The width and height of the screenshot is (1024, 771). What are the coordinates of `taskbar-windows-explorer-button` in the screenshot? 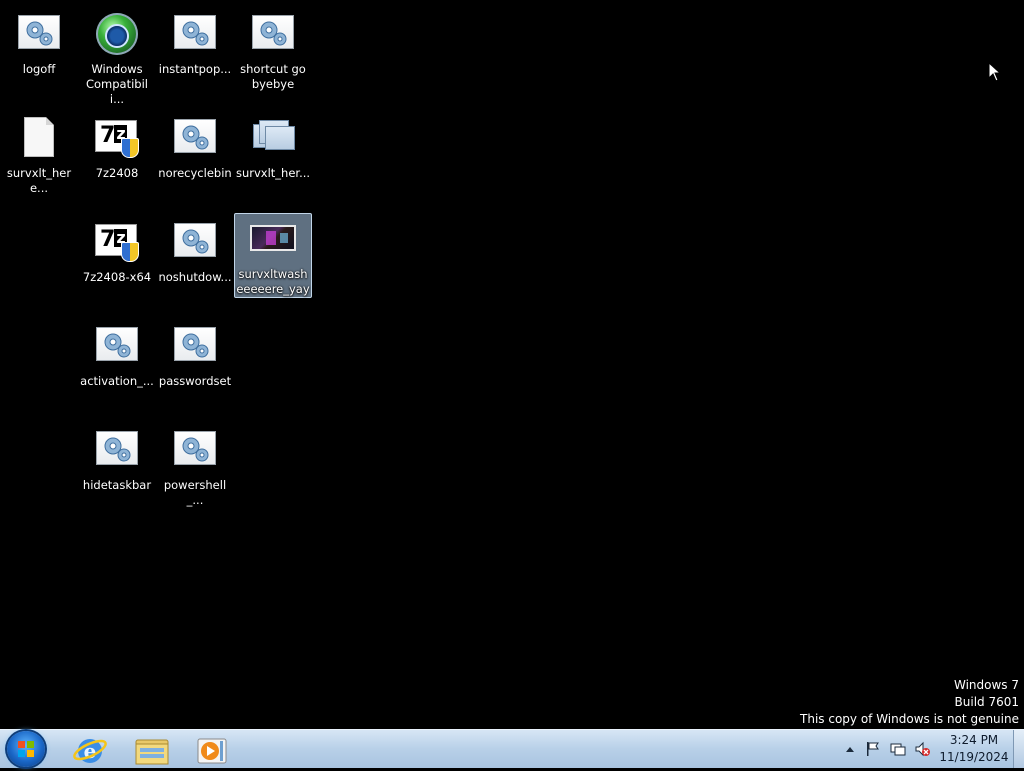 It's located at (152, 750).